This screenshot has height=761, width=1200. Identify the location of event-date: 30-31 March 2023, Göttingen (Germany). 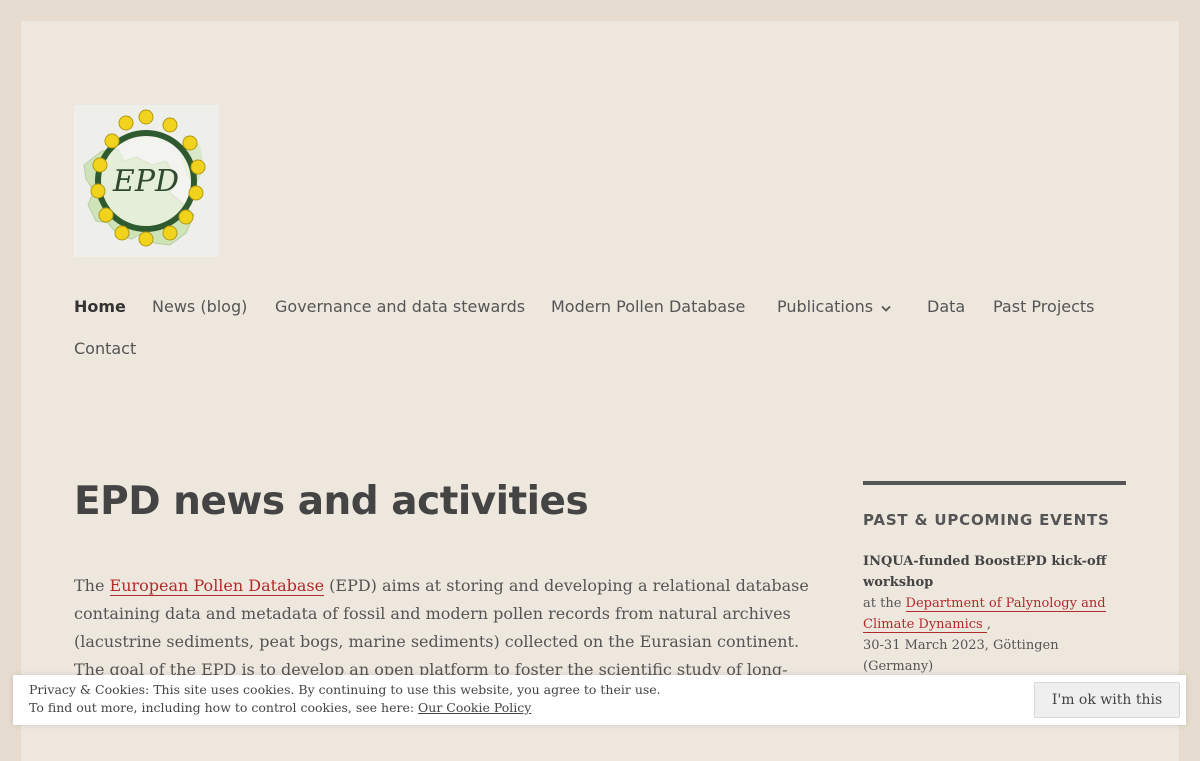
(961, 656).